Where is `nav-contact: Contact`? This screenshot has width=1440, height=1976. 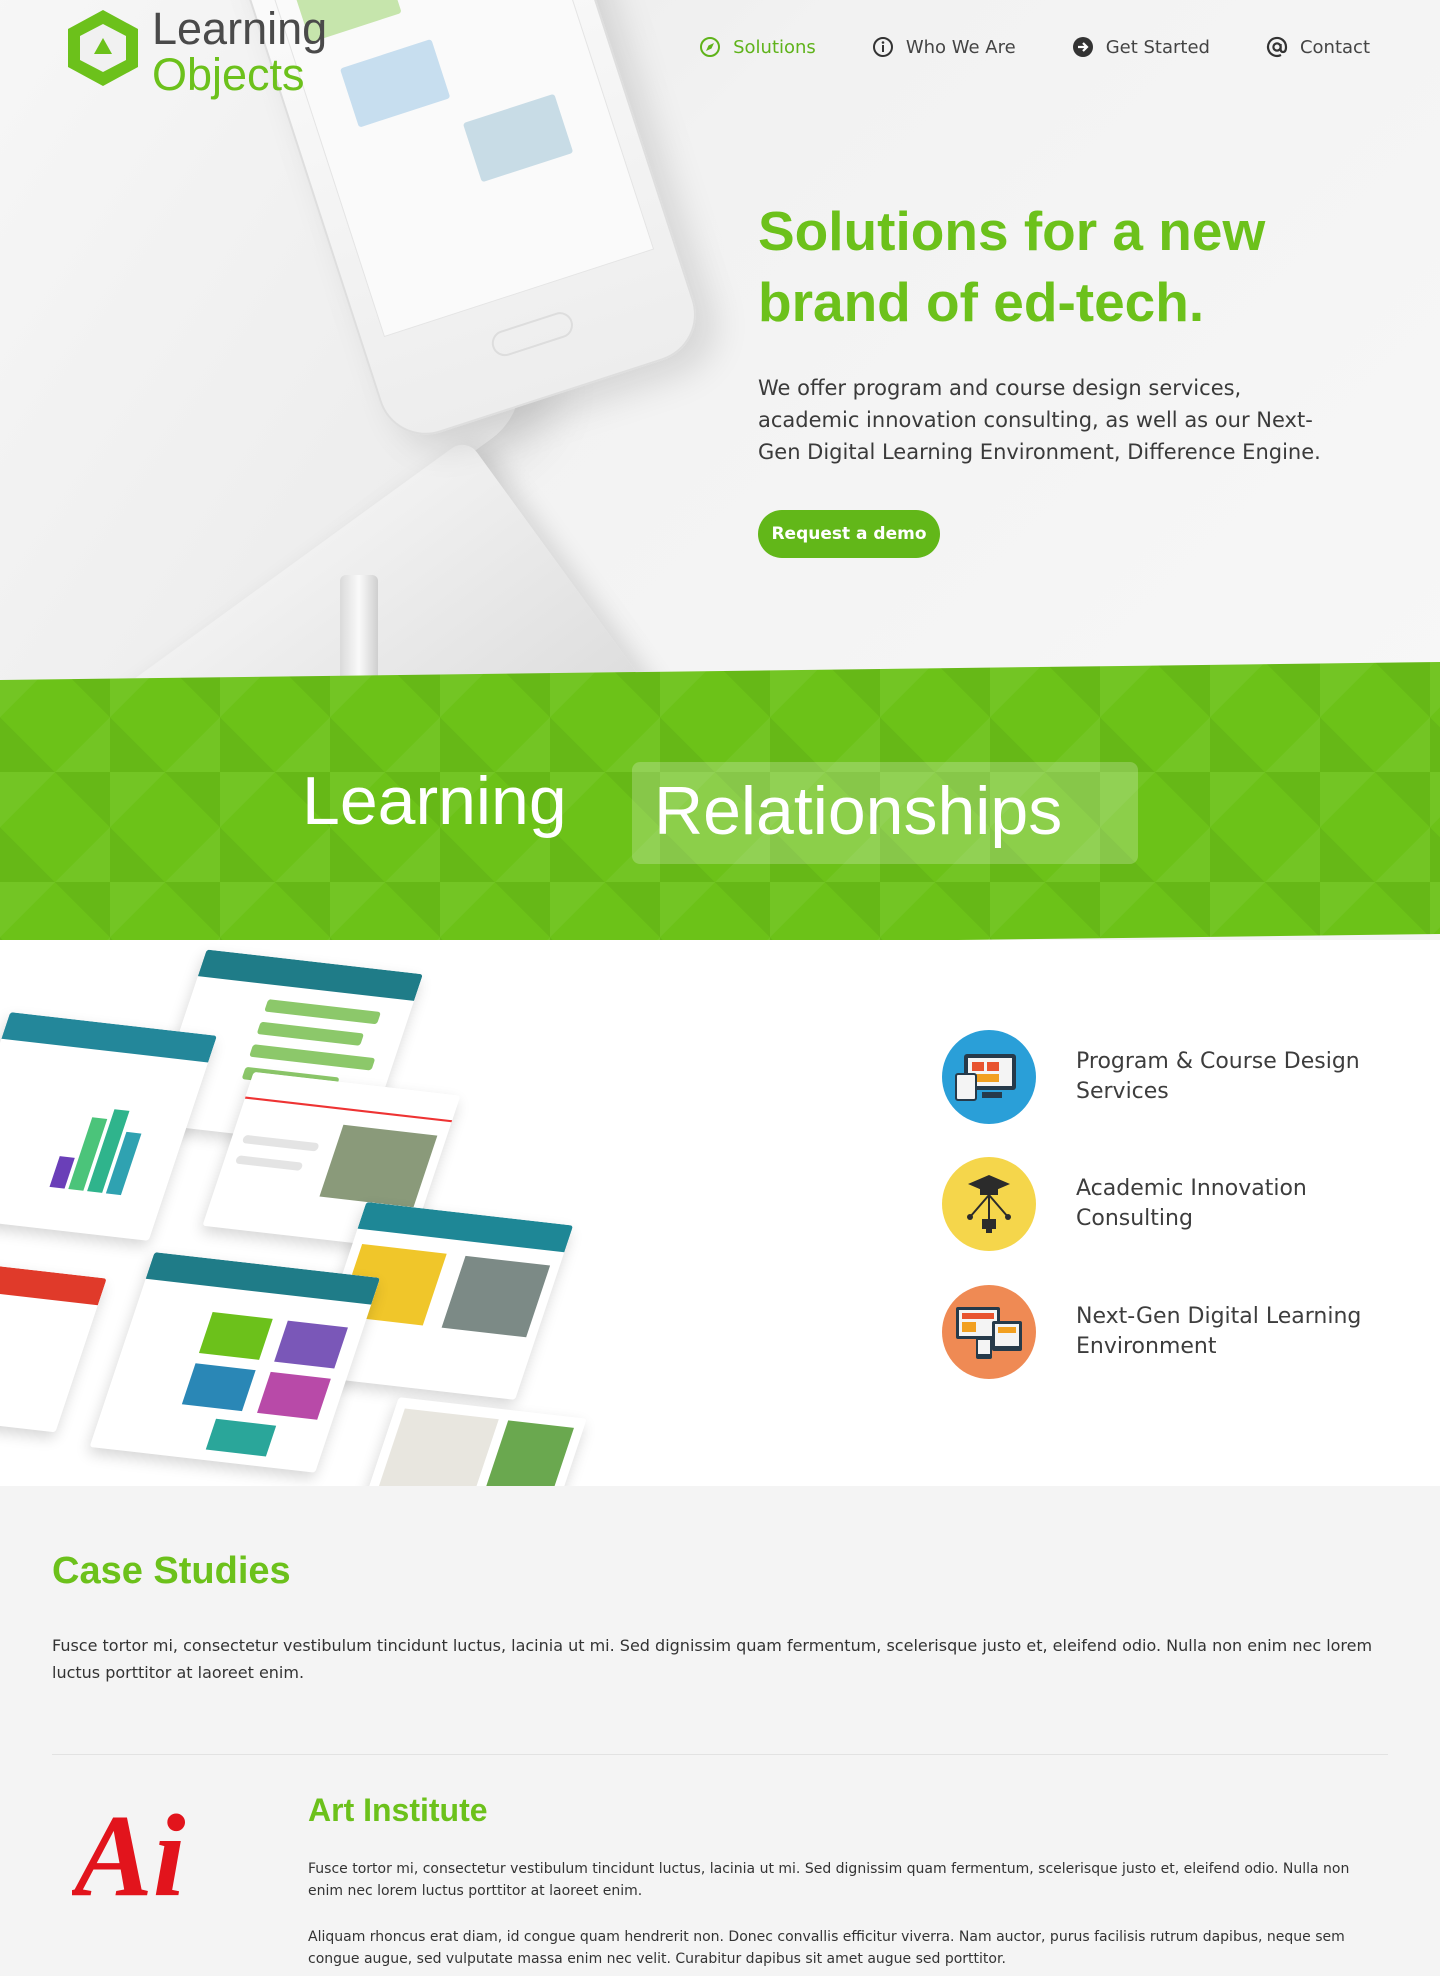 nav-contact: Contact is located at coordinates (1318, 47).